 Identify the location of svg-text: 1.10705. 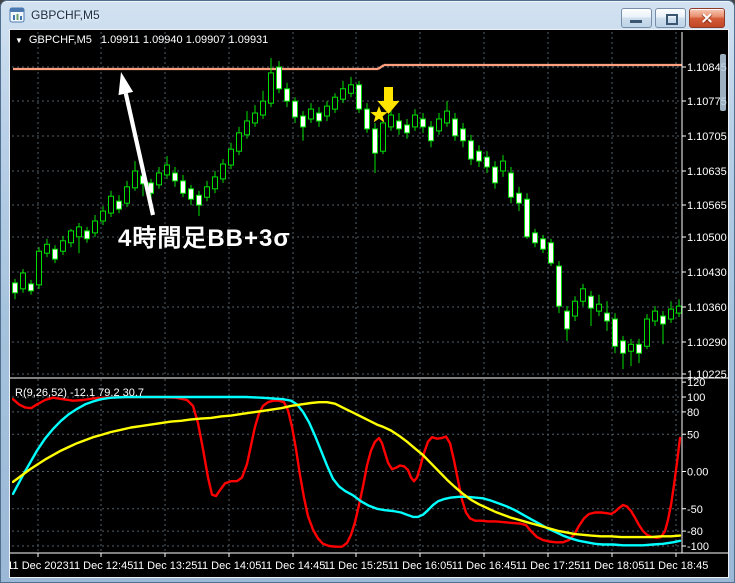
(707, 137).